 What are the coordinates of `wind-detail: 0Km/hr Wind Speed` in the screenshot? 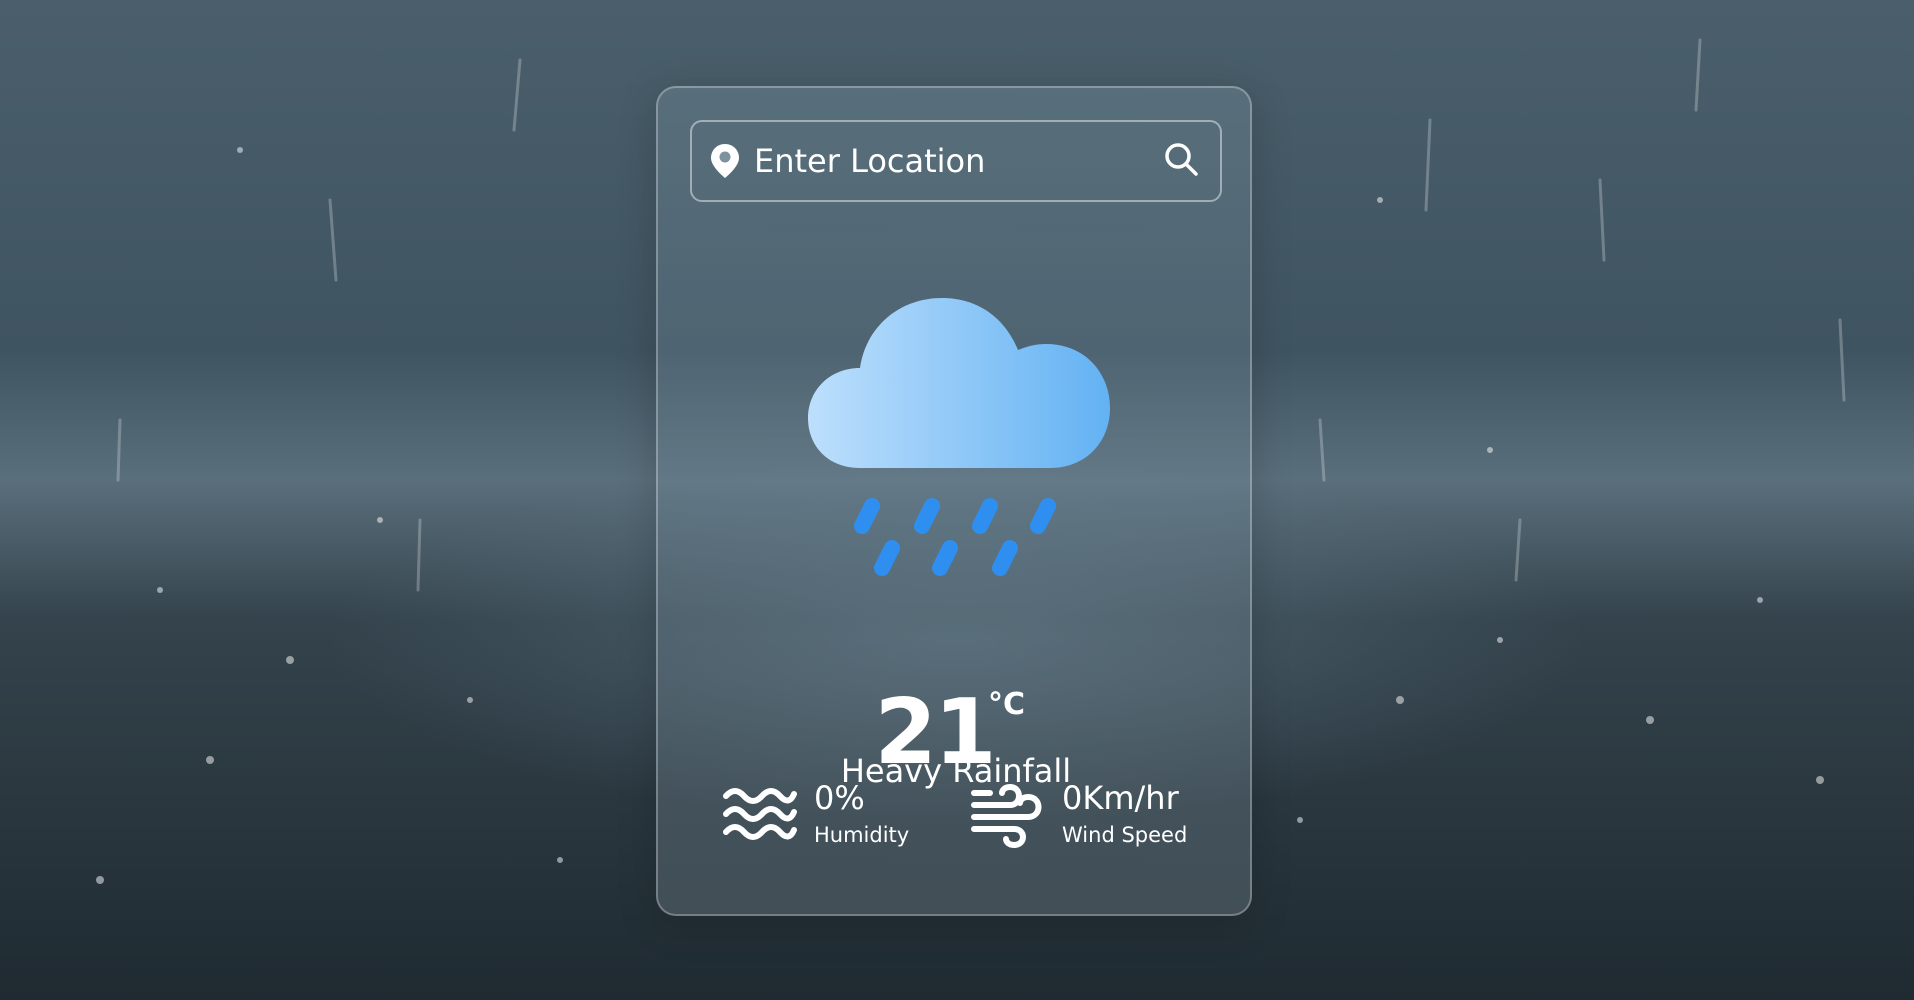 It's located at (1078, 814).